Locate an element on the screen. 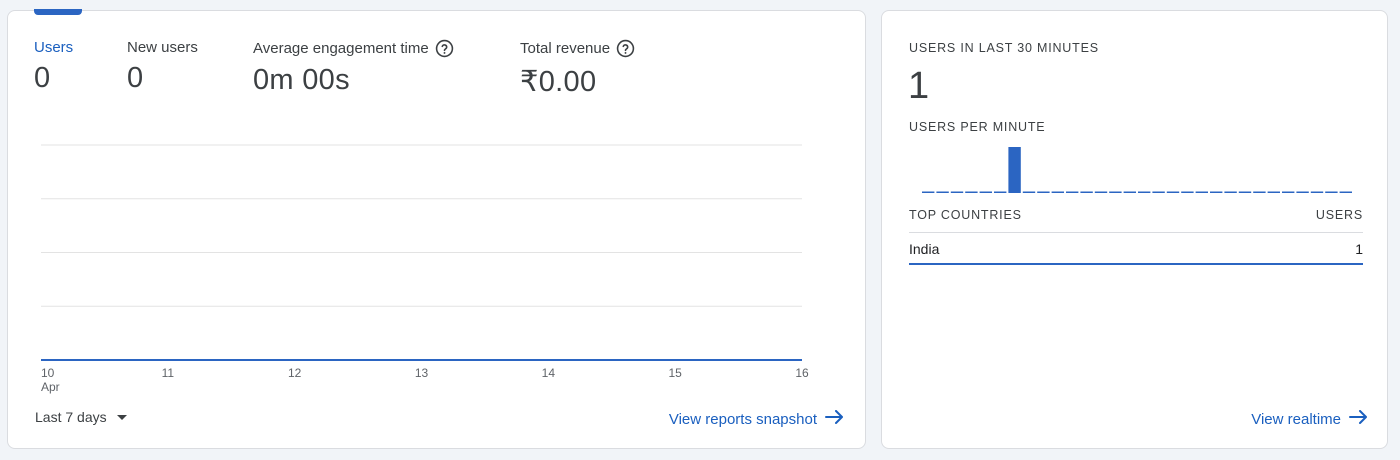 The width and height of the screenshot is (1400, 460). country-name: India is located at coordinates (924, 249).